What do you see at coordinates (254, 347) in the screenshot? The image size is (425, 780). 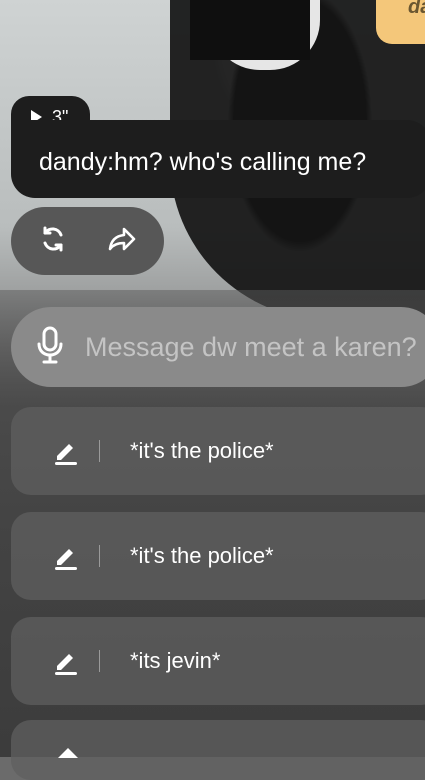 I see `message-input` at bounding box center [254, 347].